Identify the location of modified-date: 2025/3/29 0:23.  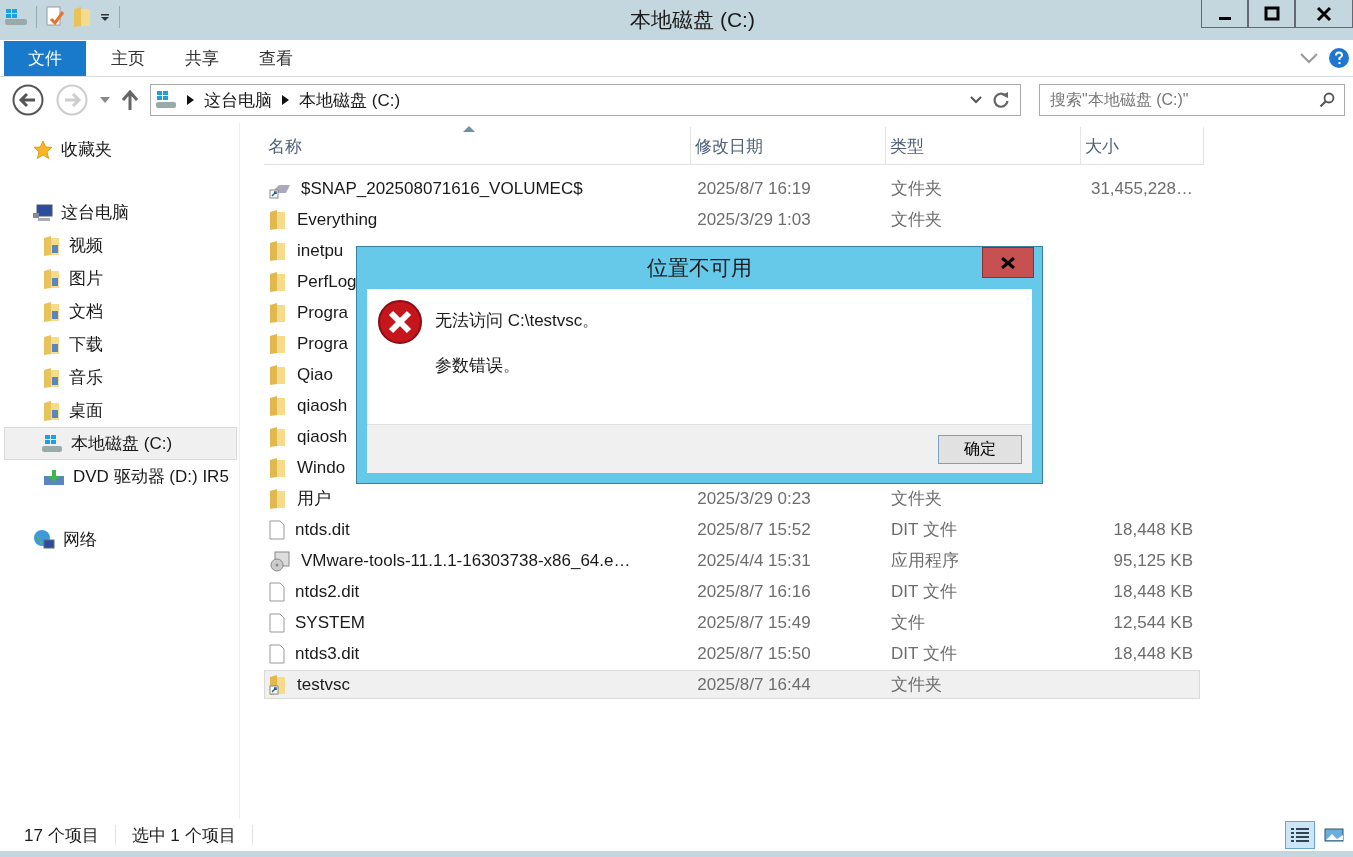
(754, 498).